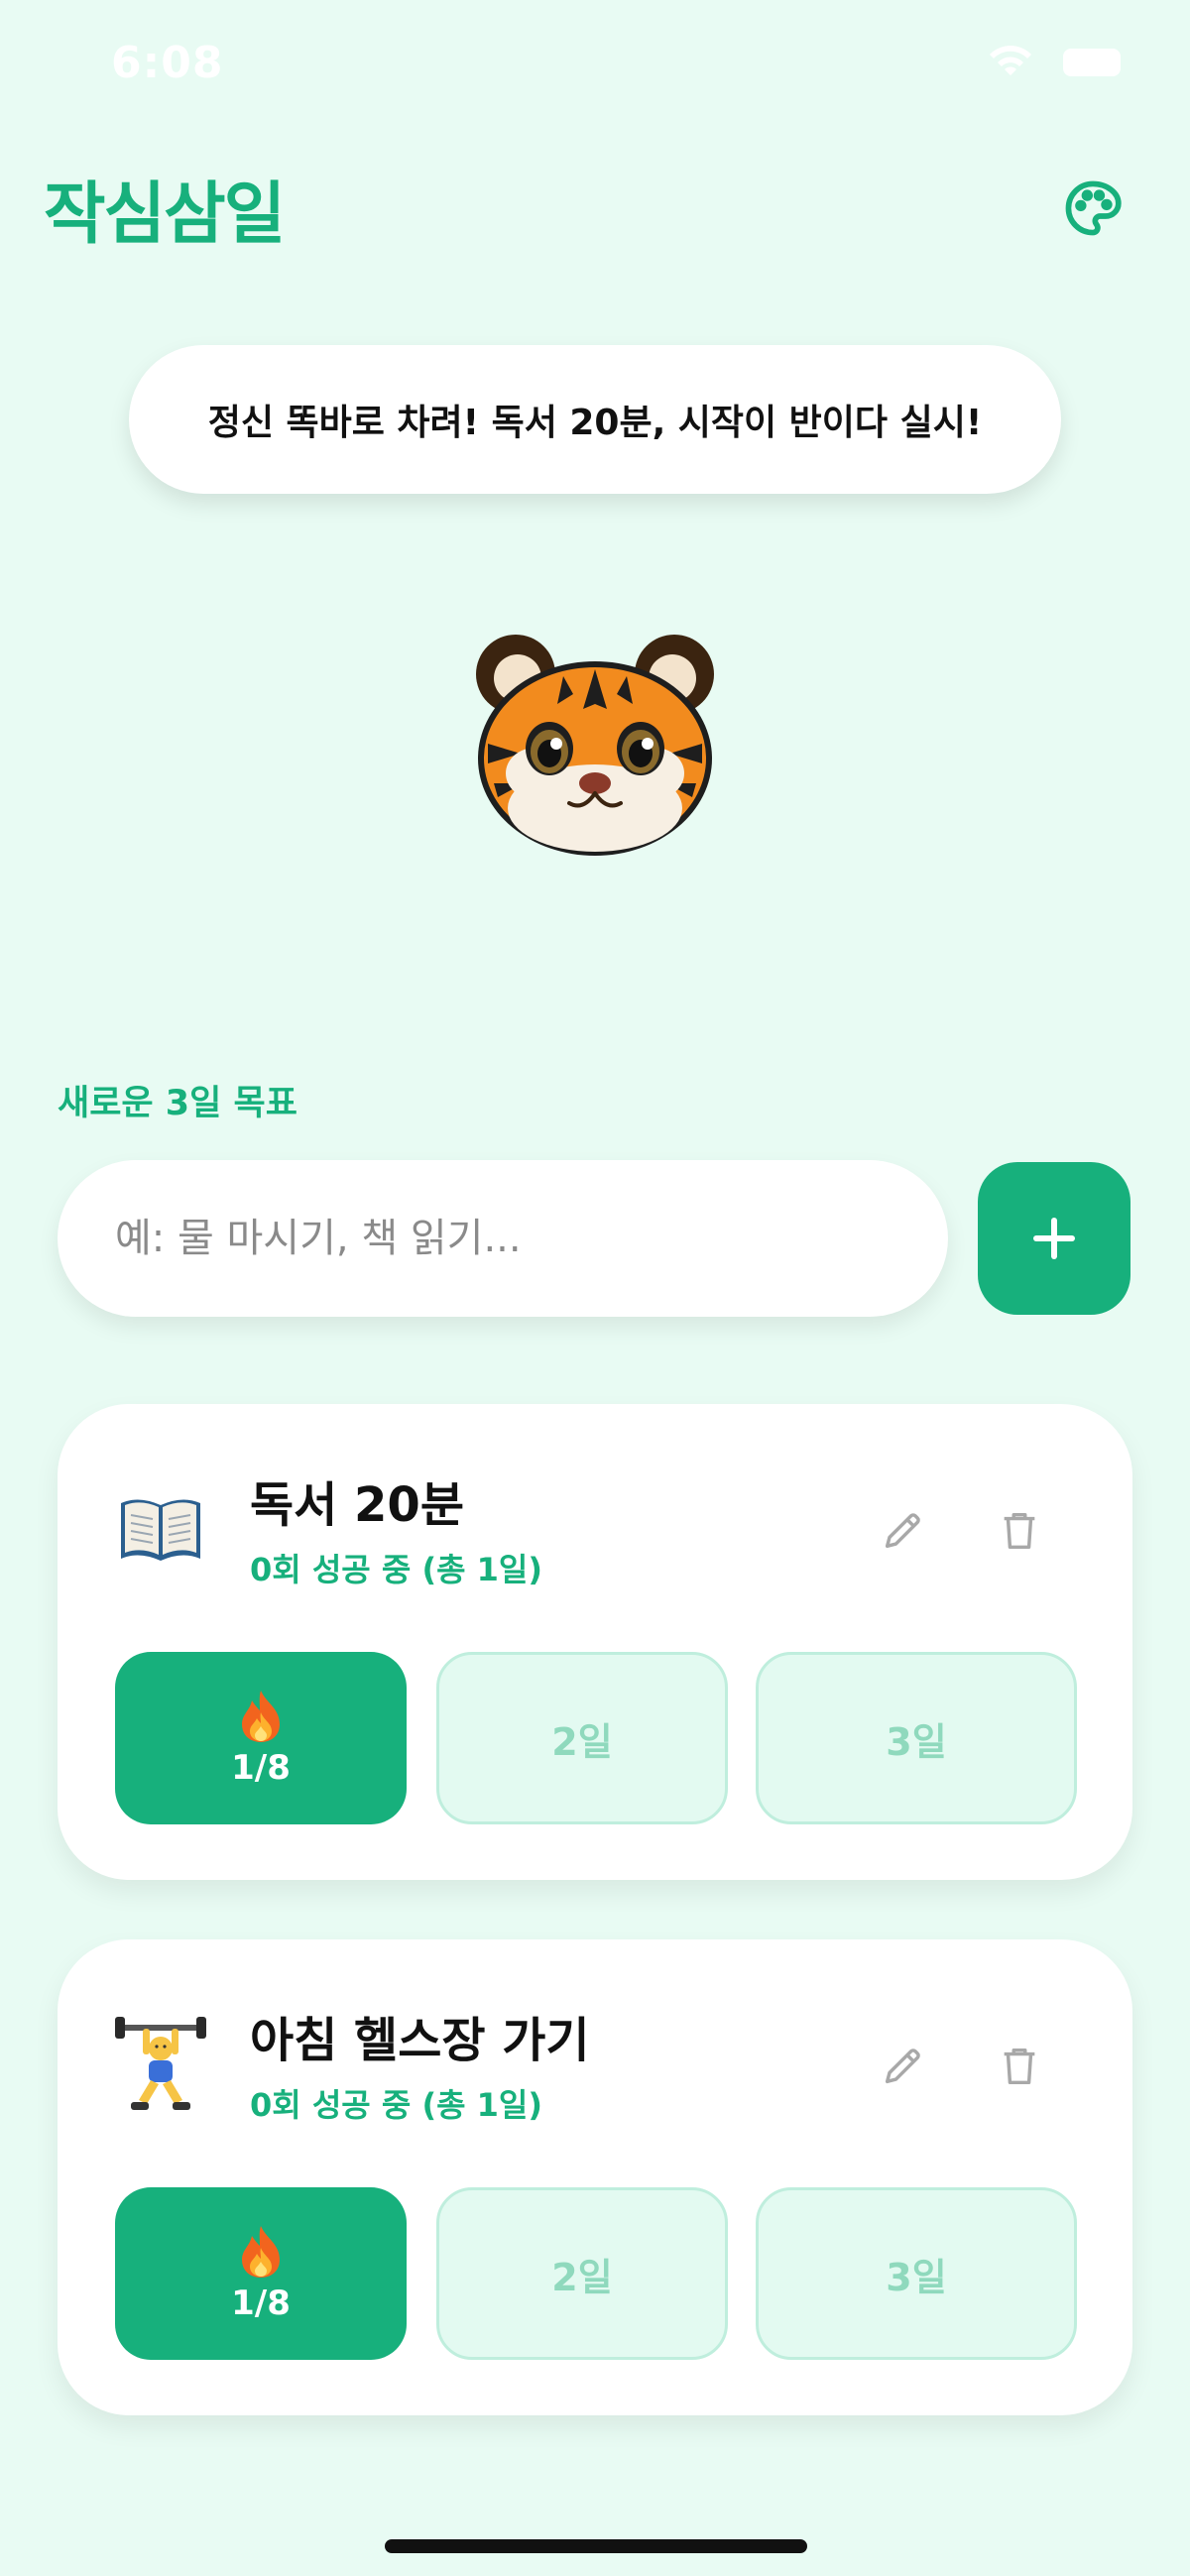  What do you see at coordinates (1053, 62) in the screenshot?
I see `status-icons` at bounding box center [1053, 62].